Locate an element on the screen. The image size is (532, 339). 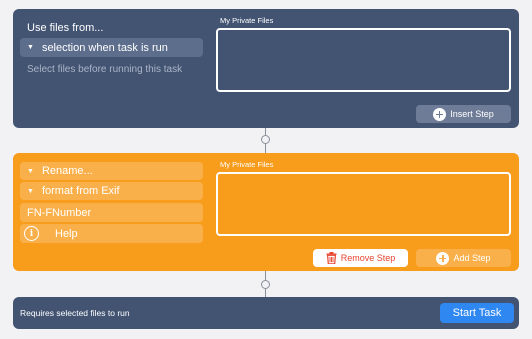
format-option-label: format from Exif is located at coordinates (80, 191).